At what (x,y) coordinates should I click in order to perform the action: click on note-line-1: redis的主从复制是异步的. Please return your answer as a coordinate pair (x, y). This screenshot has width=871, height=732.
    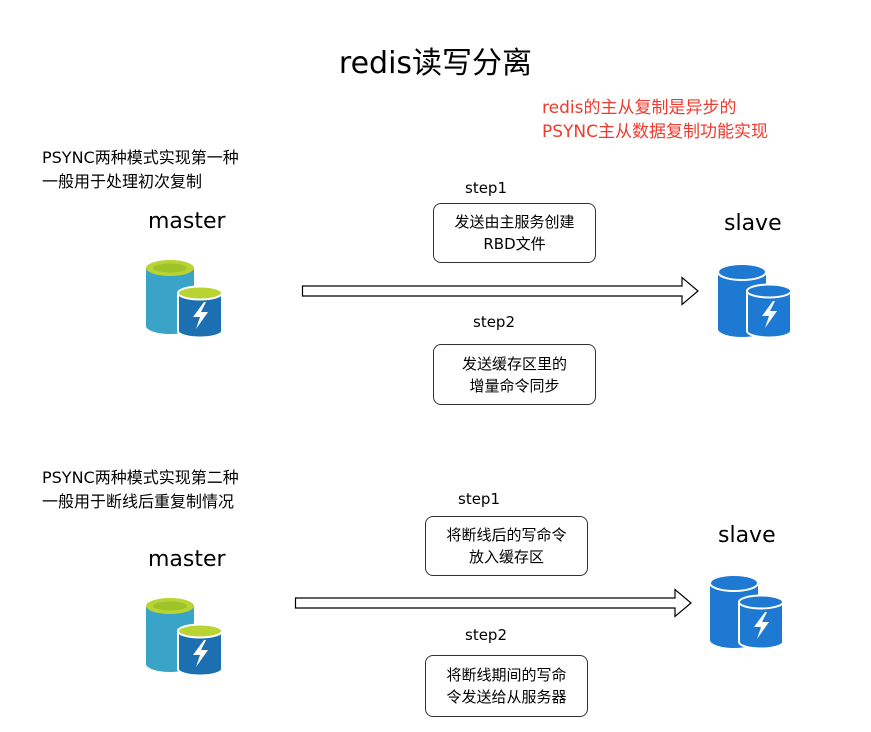
    Looking at the image, I should click on (639, 108).